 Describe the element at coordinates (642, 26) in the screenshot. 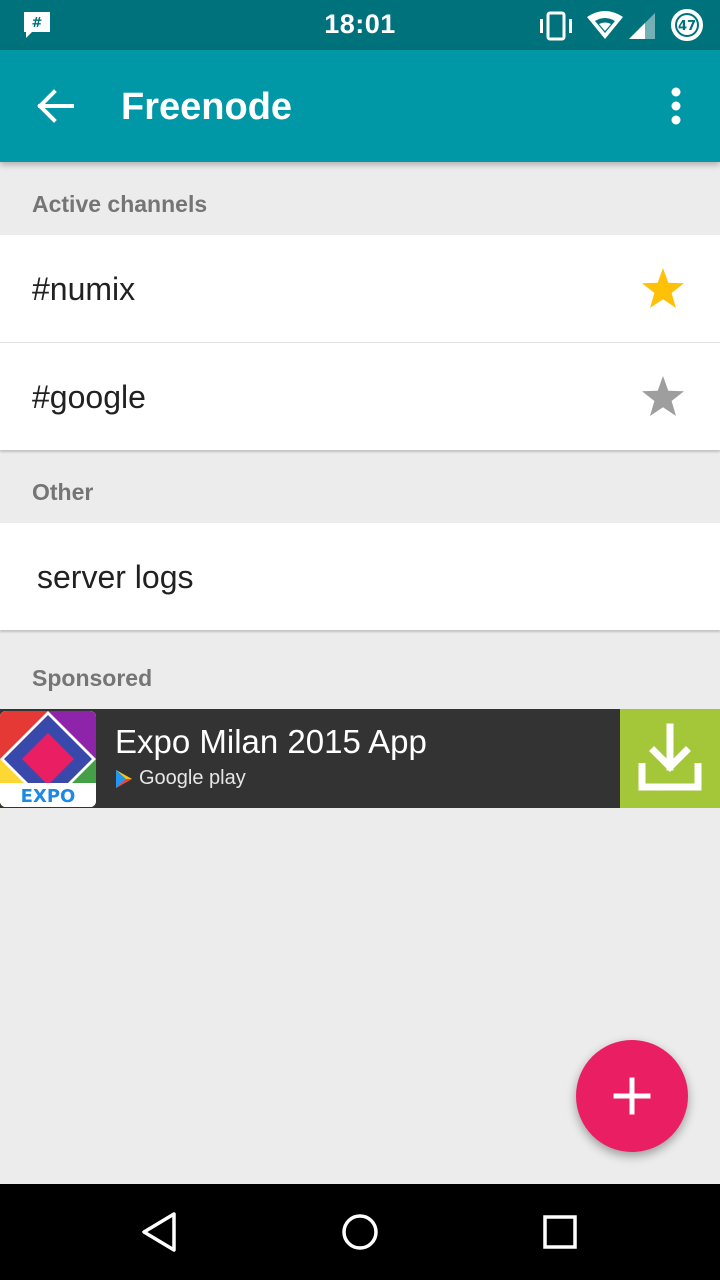

I see `signal-icon` at that location.